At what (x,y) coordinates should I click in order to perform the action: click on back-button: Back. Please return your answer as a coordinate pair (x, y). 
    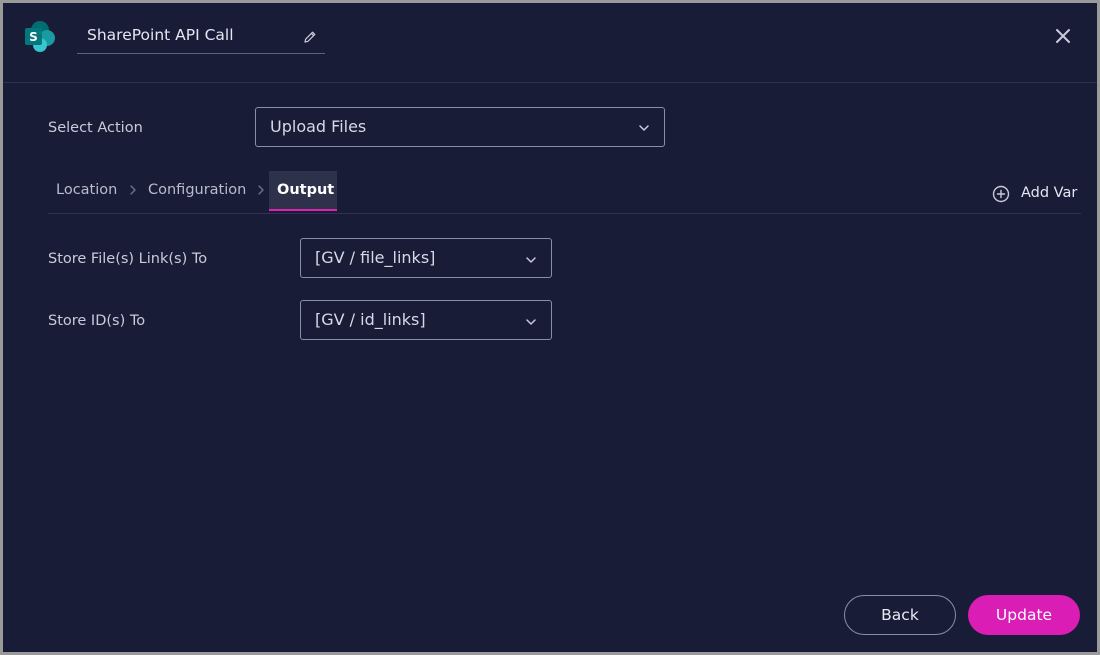
    Looking at the image, I should click on (900, 615).